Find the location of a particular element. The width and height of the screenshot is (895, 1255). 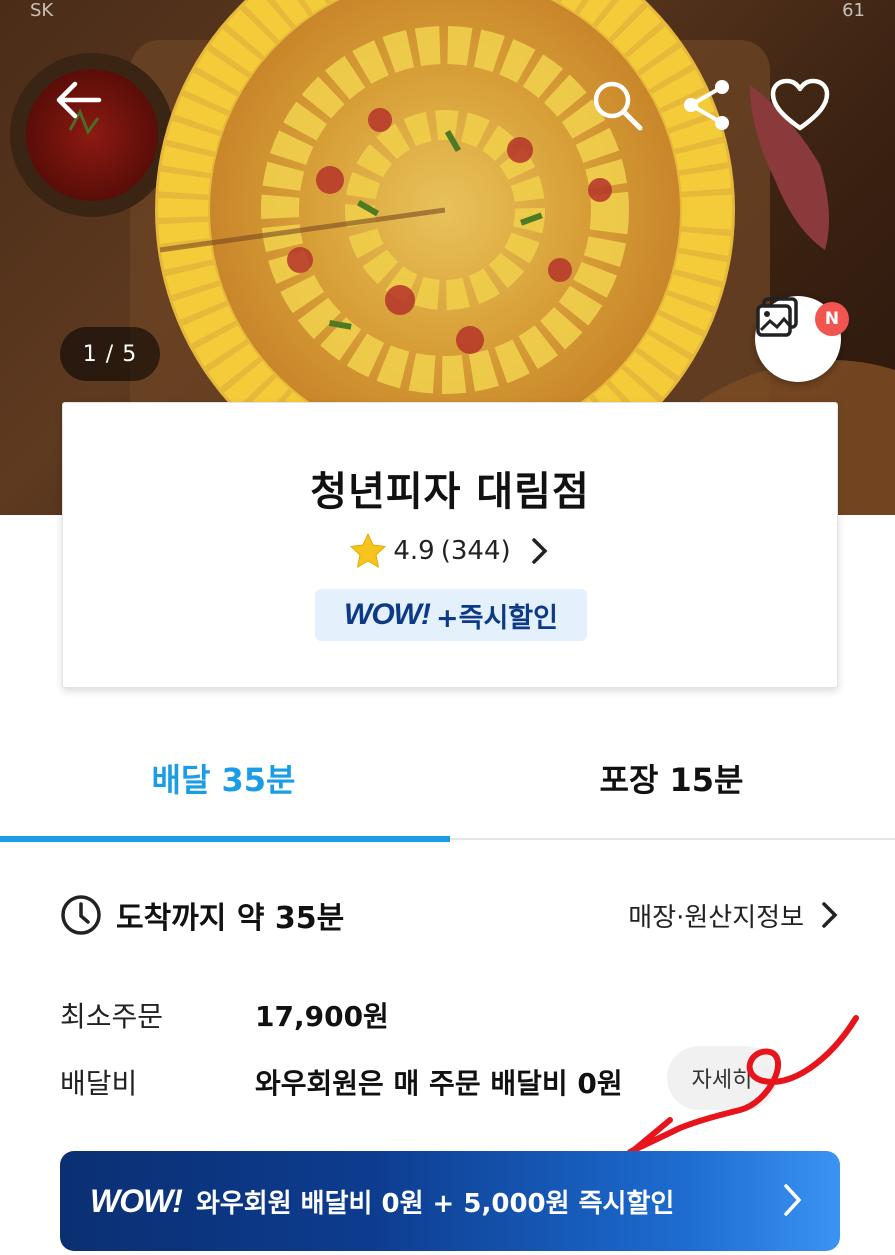

delivery-fee-row: 배달비 와우회원은 매 주문 배달비 0원 자세히 is located at coordinates (450, 1078).